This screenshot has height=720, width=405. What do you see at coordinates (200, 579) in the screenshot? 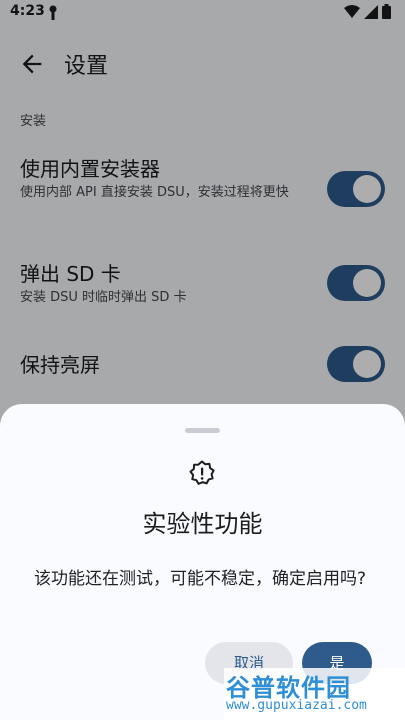
I see `sheet-message: 该功能还在测试，可能不稳定，确定启用吗?` at bounding box center [200, 579].